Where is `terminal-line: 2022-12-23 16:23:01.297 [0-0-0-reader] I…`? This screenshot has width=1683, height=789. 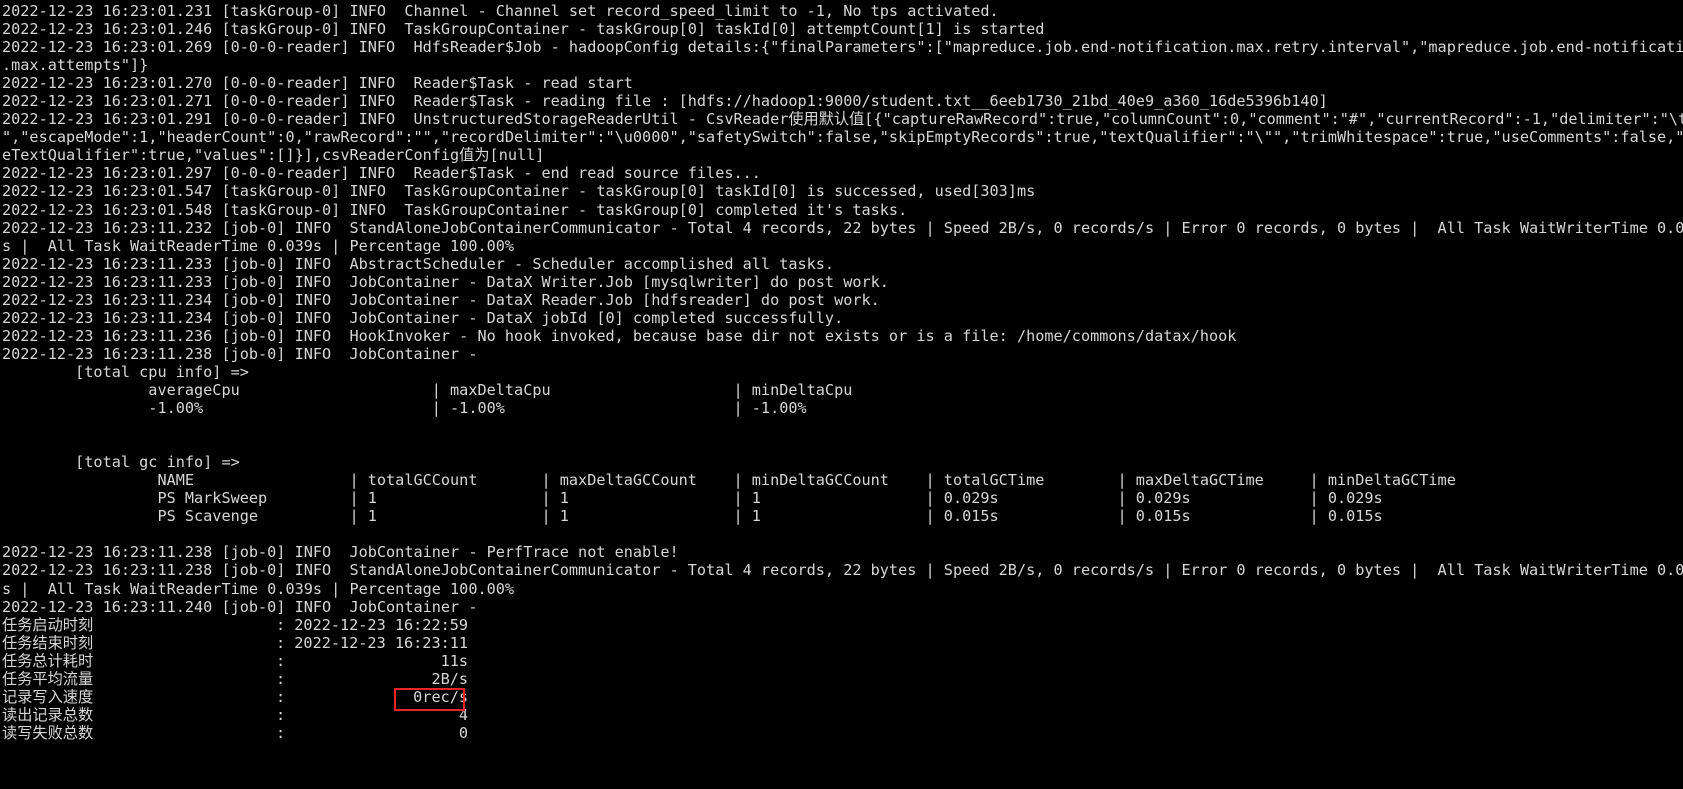
terminal-line: 2022-12-23 16:23:01.297 [0-0-0-reader] I… is located at coordinates (381, 173).